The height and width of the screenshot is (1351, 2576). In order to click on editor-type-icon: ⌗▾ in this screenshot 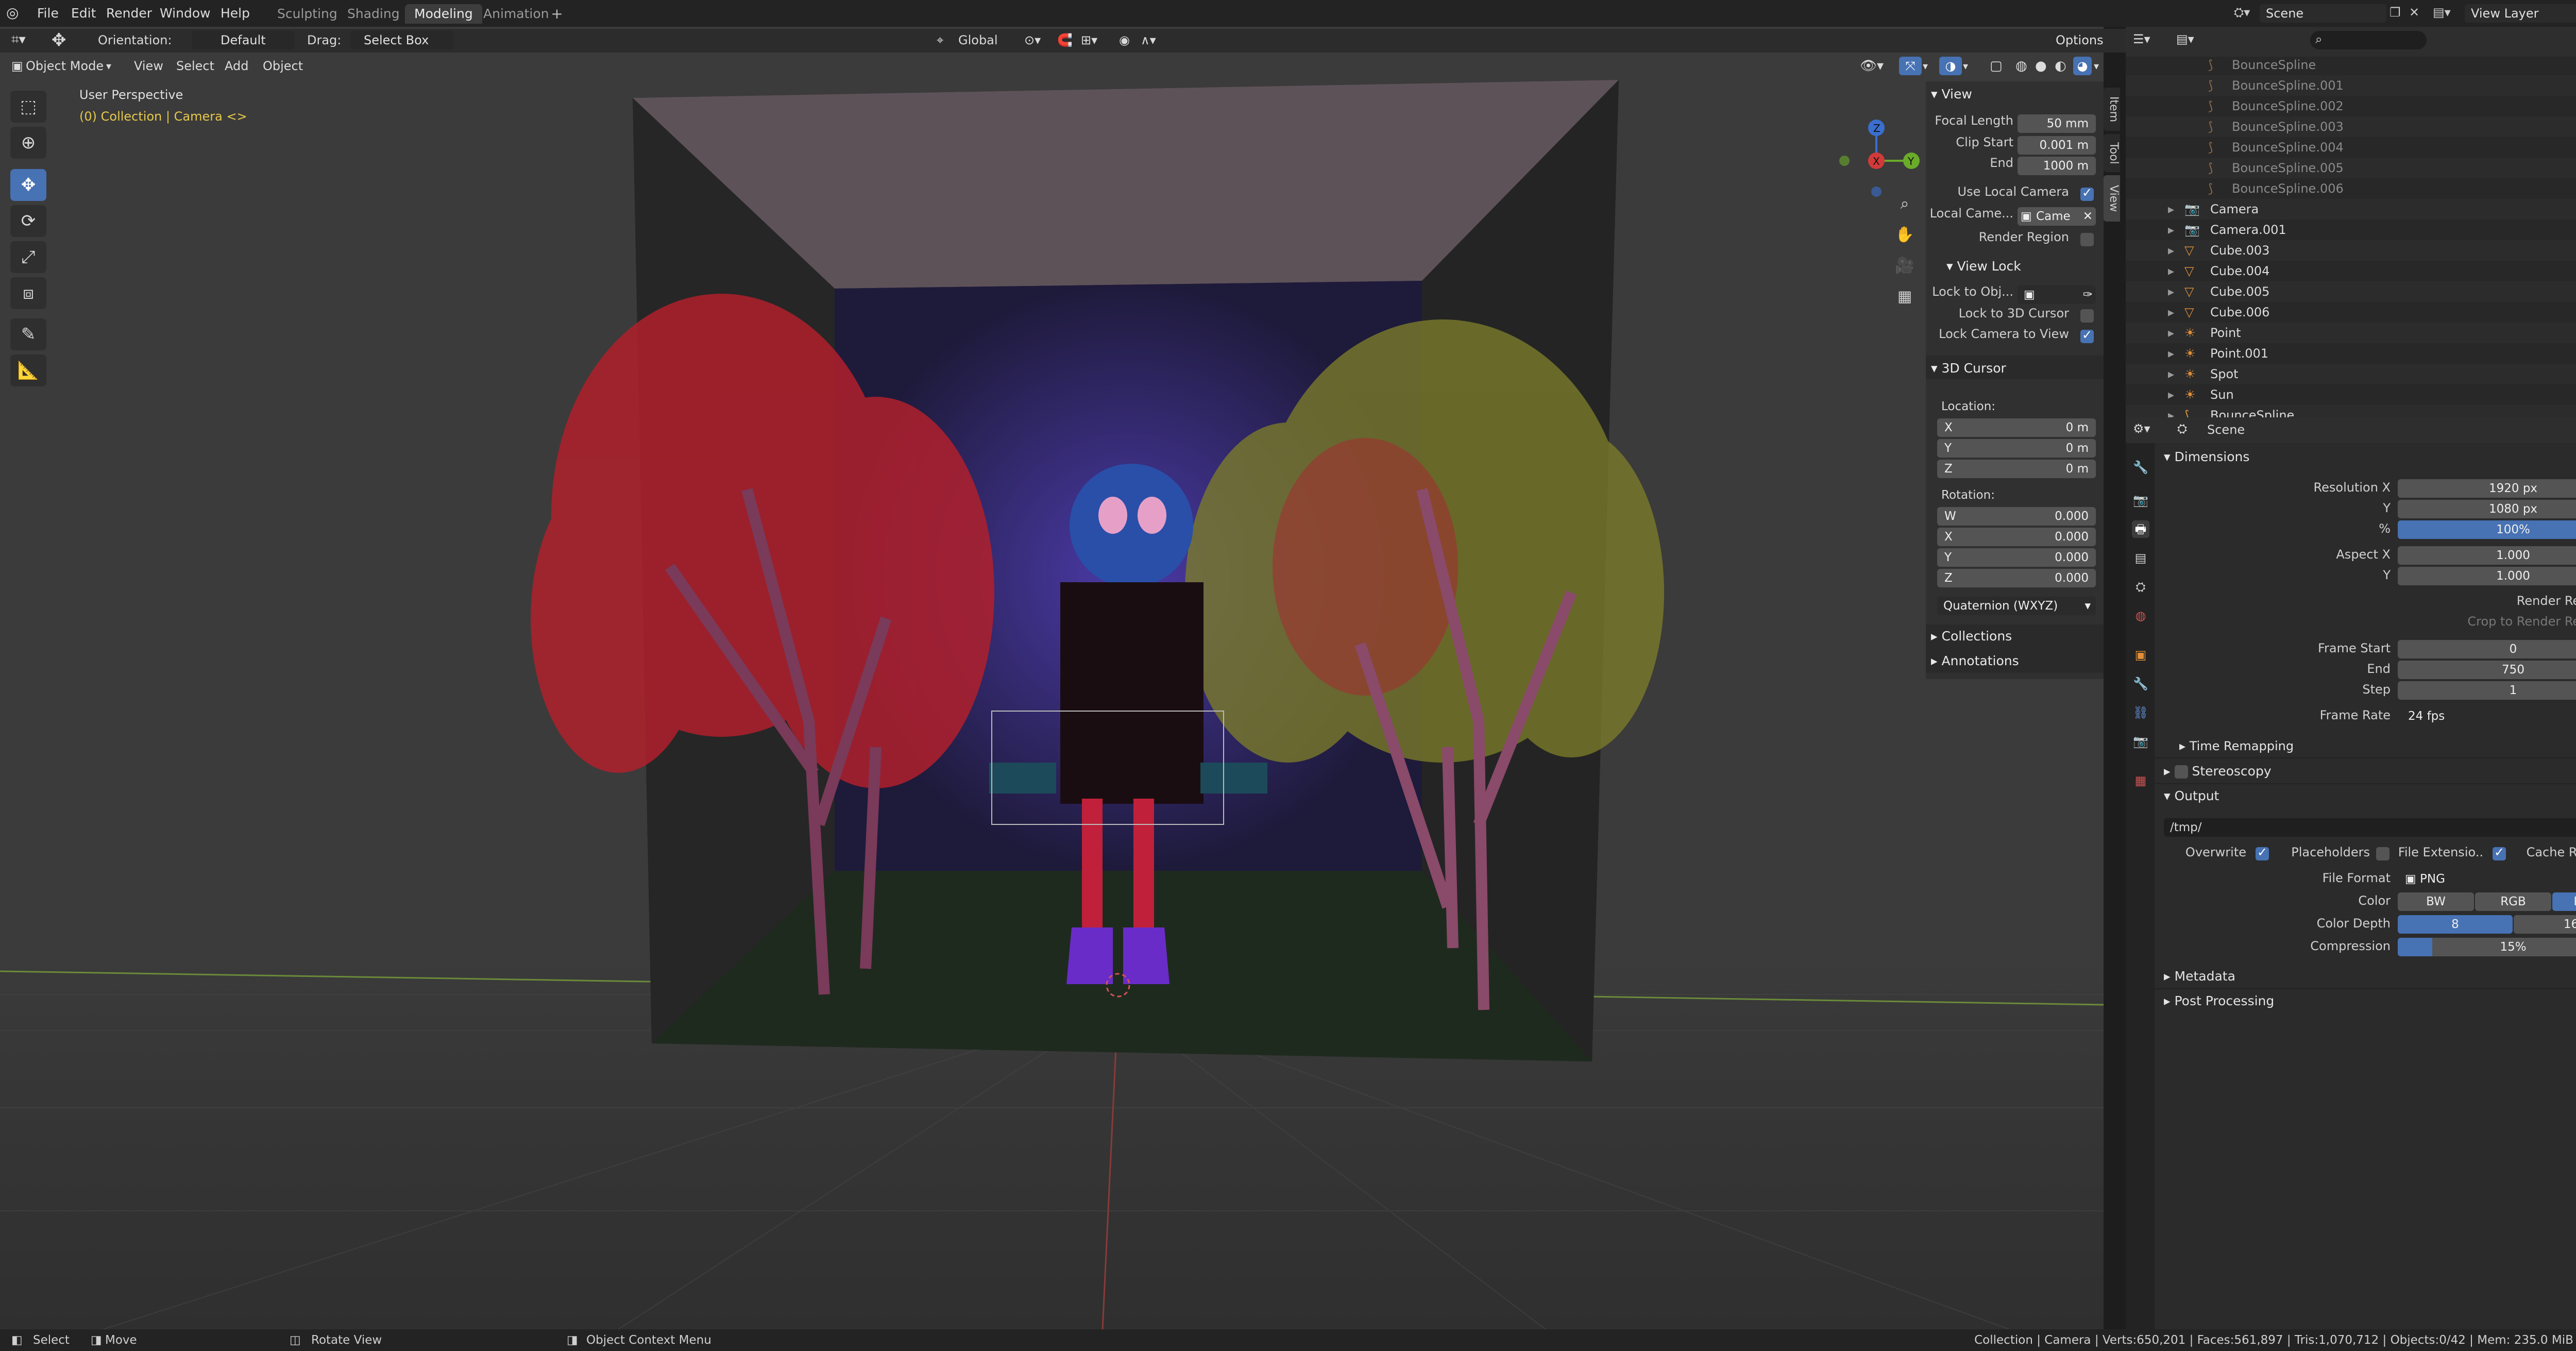, I will do `click(18, 40)`.